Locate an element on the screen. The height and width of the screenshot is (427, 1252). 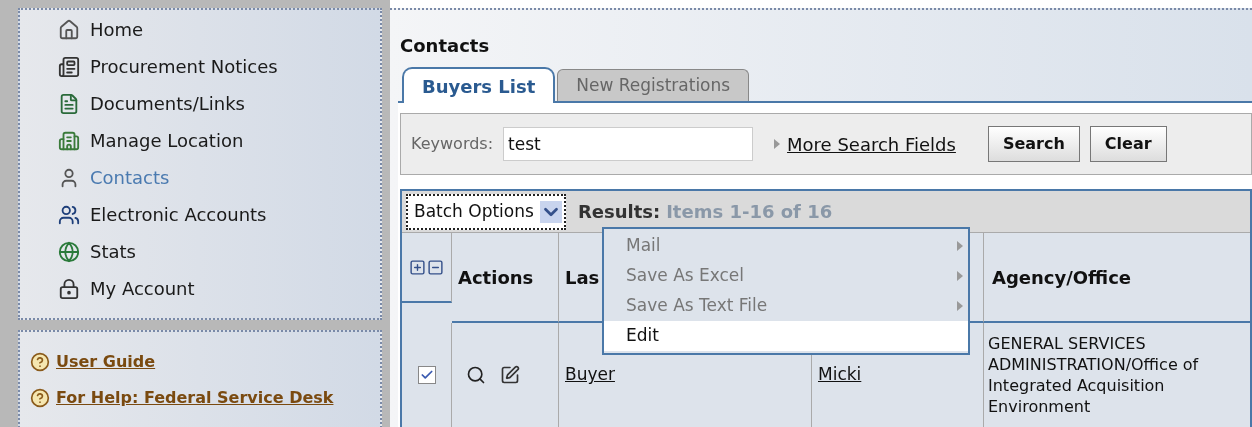
collapse-all-icon is located at coordinates (435, 267).